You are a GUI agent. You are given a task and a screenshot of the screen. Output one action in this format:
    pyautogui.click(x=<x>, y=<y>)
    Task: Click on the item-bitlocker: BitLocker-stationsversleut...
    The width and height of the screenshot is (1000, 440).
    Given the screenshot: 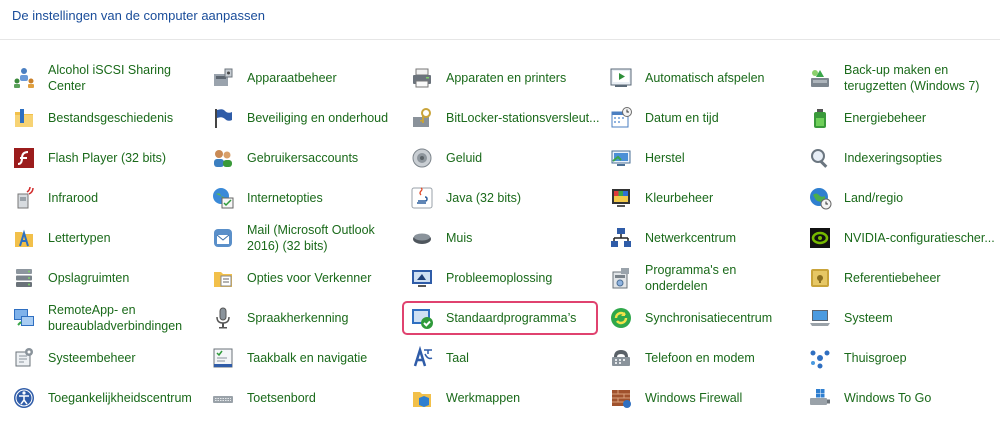 What is the action you would take?
    pyautogui.click(x=505, y=118)
    